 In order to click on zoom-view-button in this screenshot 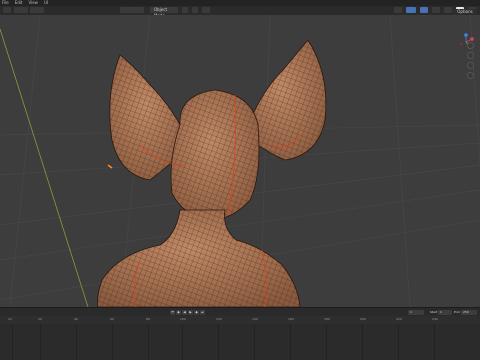, I will do `click(470, 45)`.